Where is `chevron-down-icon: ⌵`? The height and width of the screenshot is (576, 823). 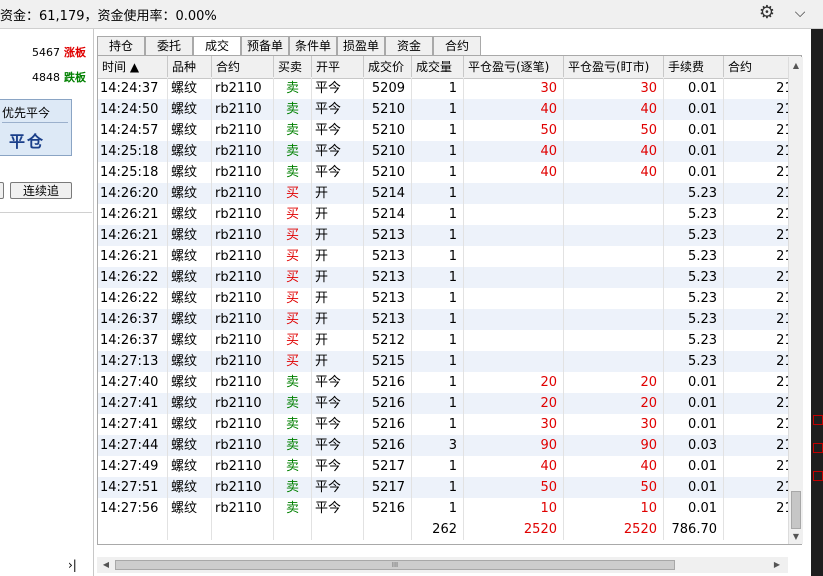 chevron-down-icon: ⌵ is located at coordinates (800, 13).